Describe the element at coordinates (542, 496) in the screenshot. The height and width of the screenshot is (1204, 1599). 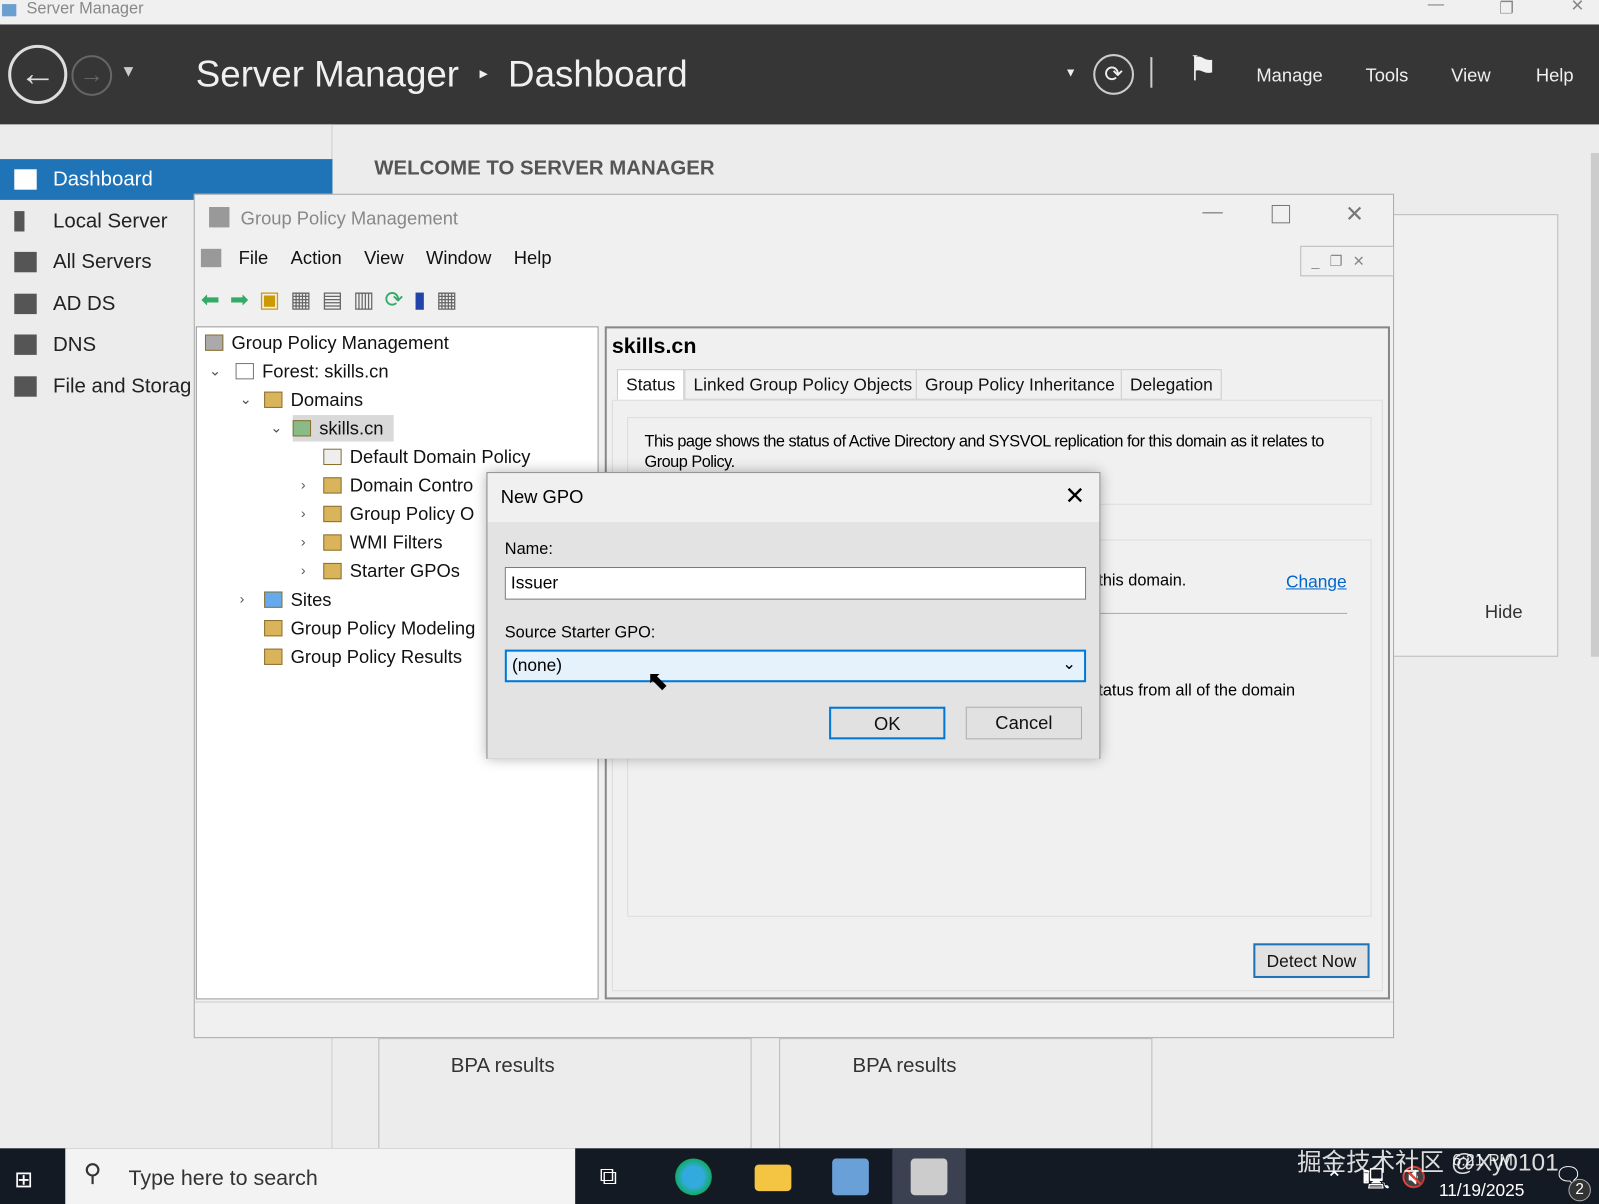
I see `dialog-title: New GPO` at that location.